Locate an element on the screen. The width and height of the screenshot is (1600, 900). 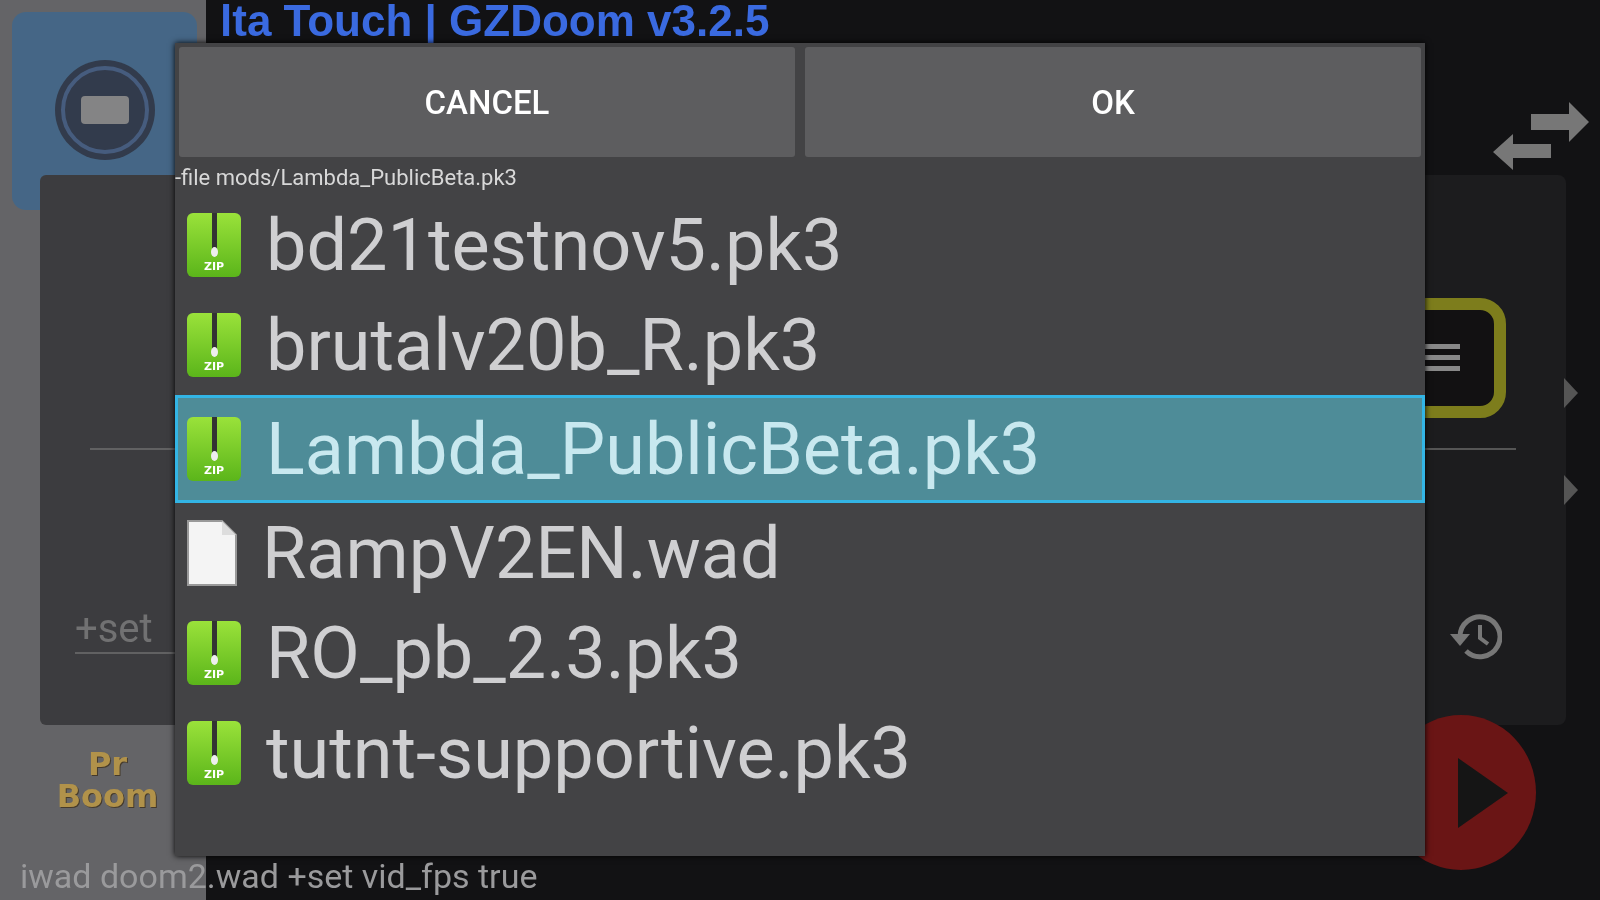
file-item: ZIP bd21testnov5.pk3 is located at coordinates (800, 245).